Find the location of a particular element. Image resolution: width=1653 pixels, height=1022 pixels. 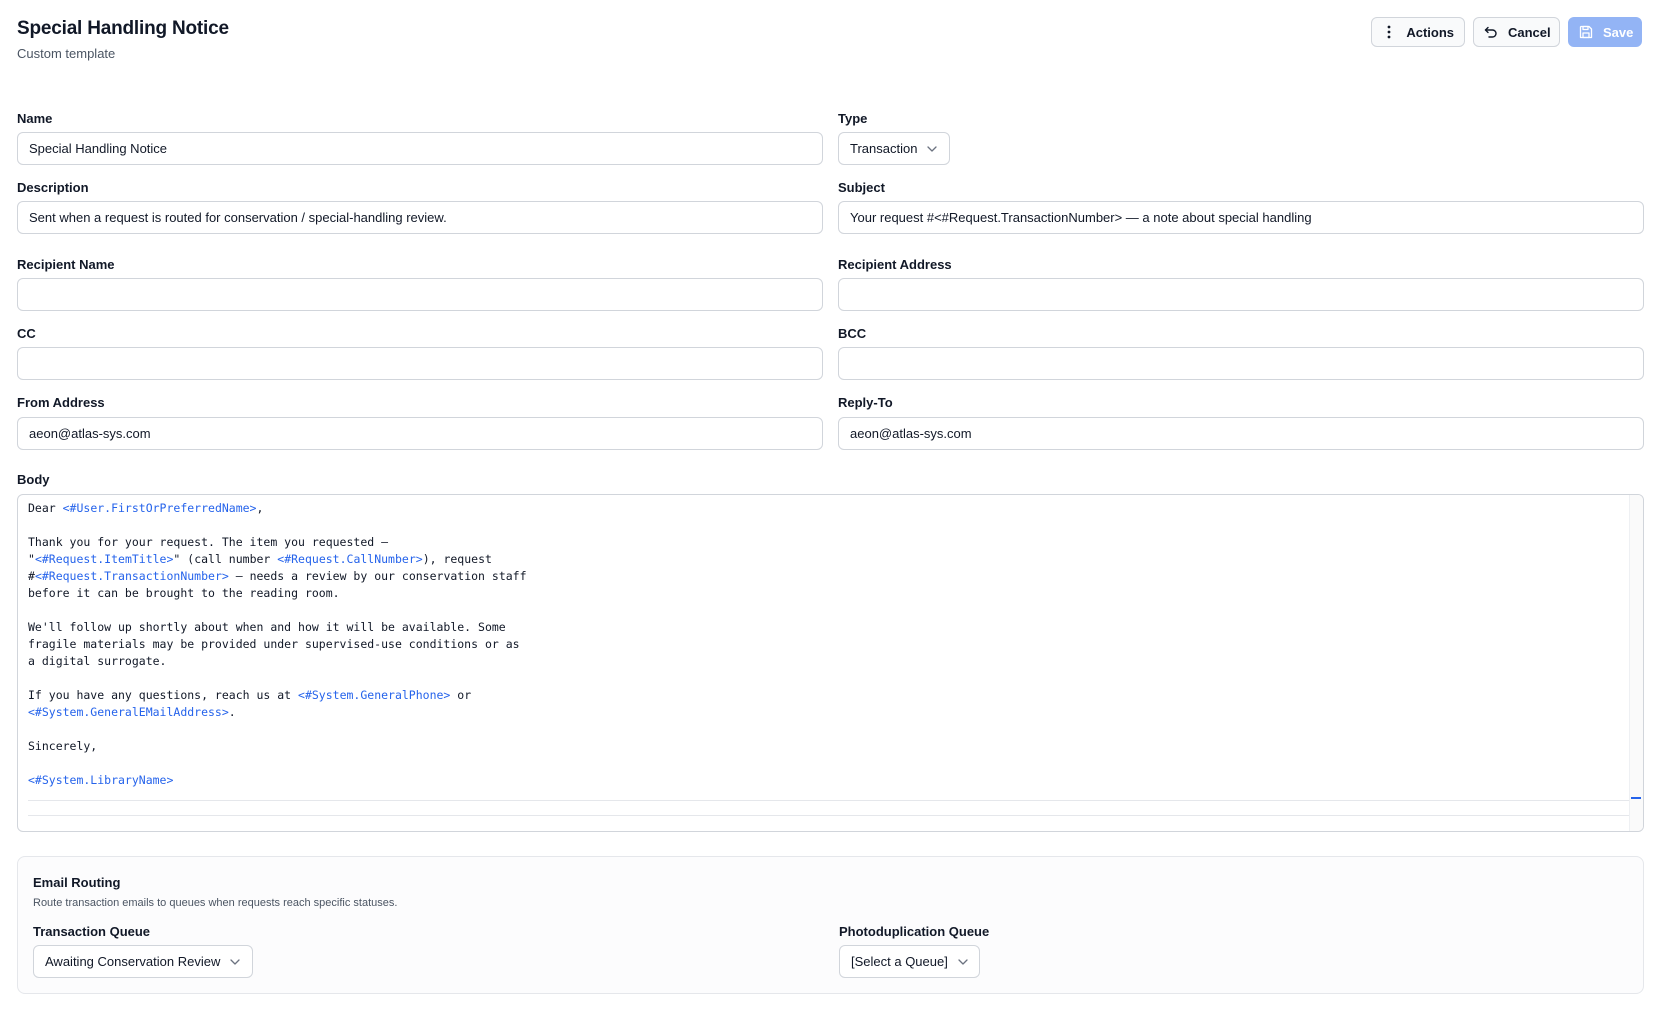

body-text-segment: " (call number is located at coordinates (225, 559).